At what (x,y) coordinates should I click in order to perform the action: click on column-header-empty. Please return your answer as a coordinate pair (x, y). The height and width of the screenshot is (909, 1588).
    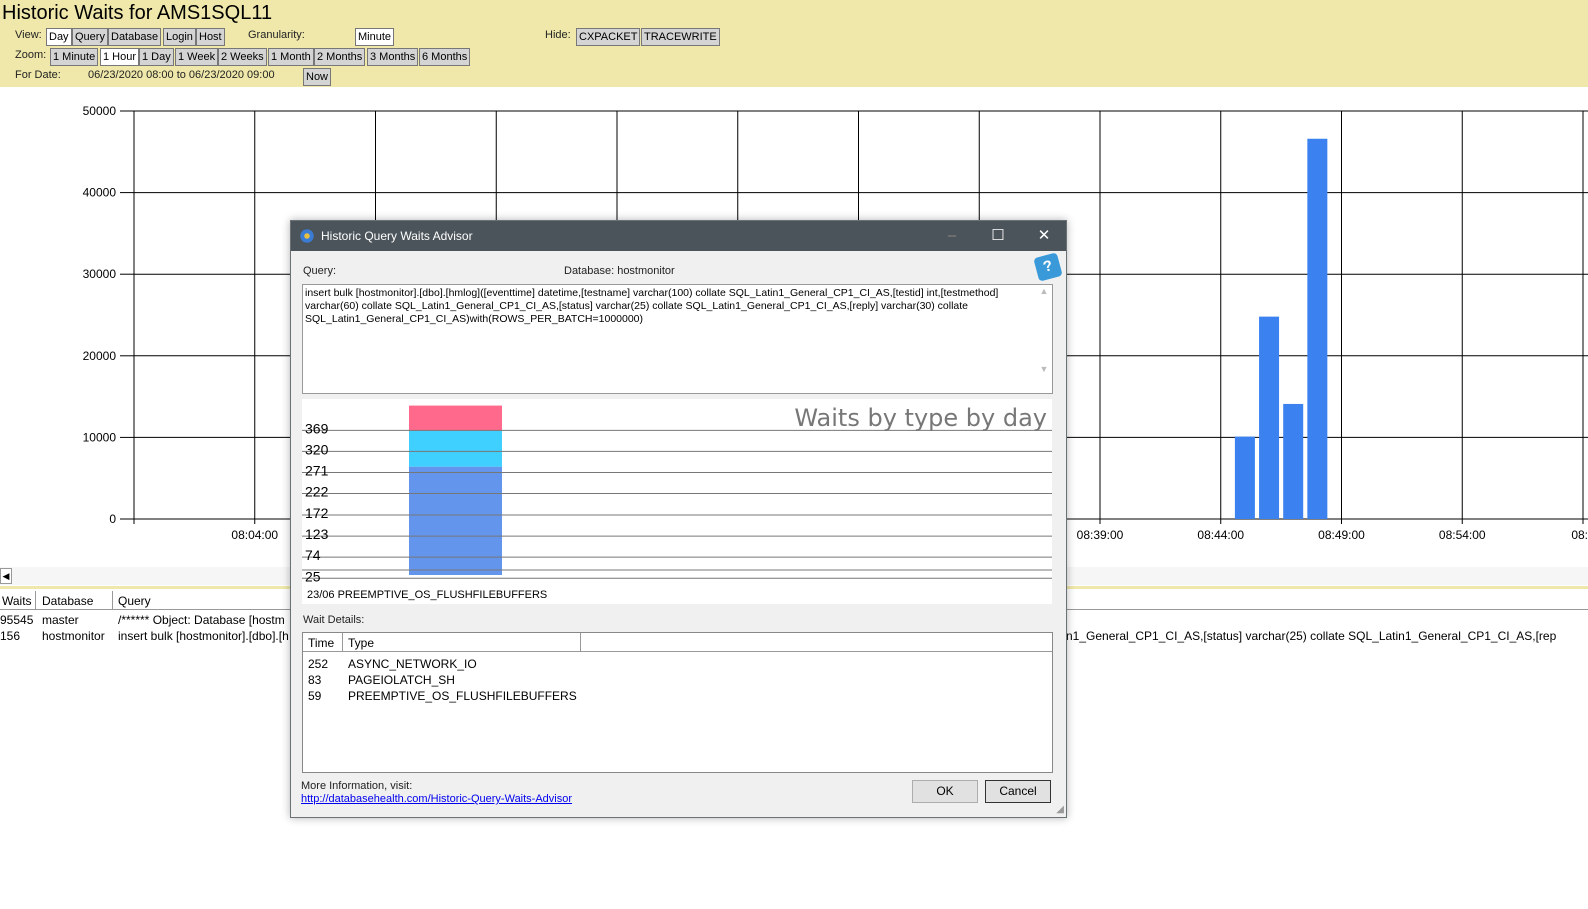
    Looking at the image, I should click on (816, 642).